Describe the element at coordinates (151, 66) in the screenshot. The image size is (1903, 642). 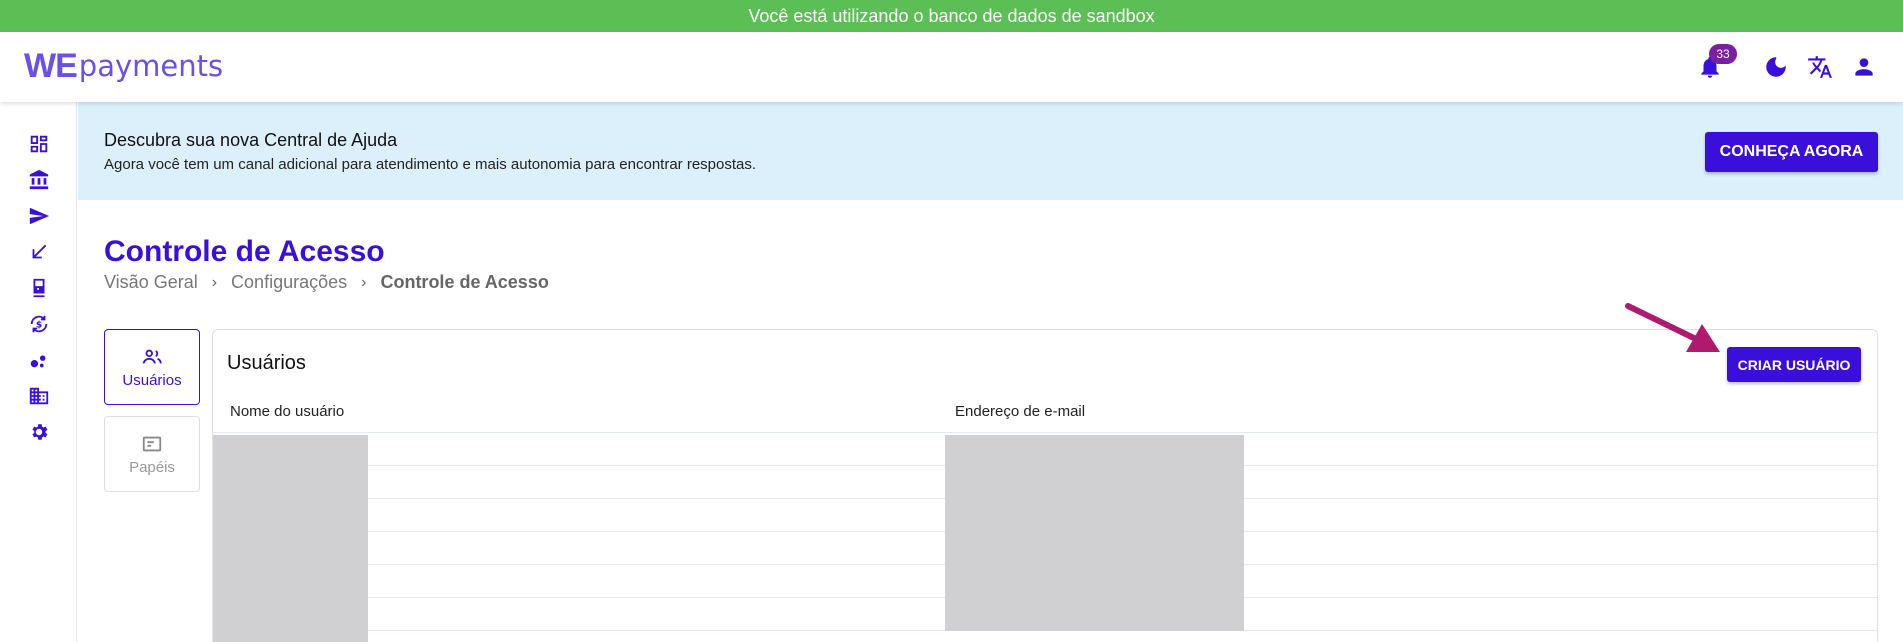
I see `logo-payments-text: payments` at that location.